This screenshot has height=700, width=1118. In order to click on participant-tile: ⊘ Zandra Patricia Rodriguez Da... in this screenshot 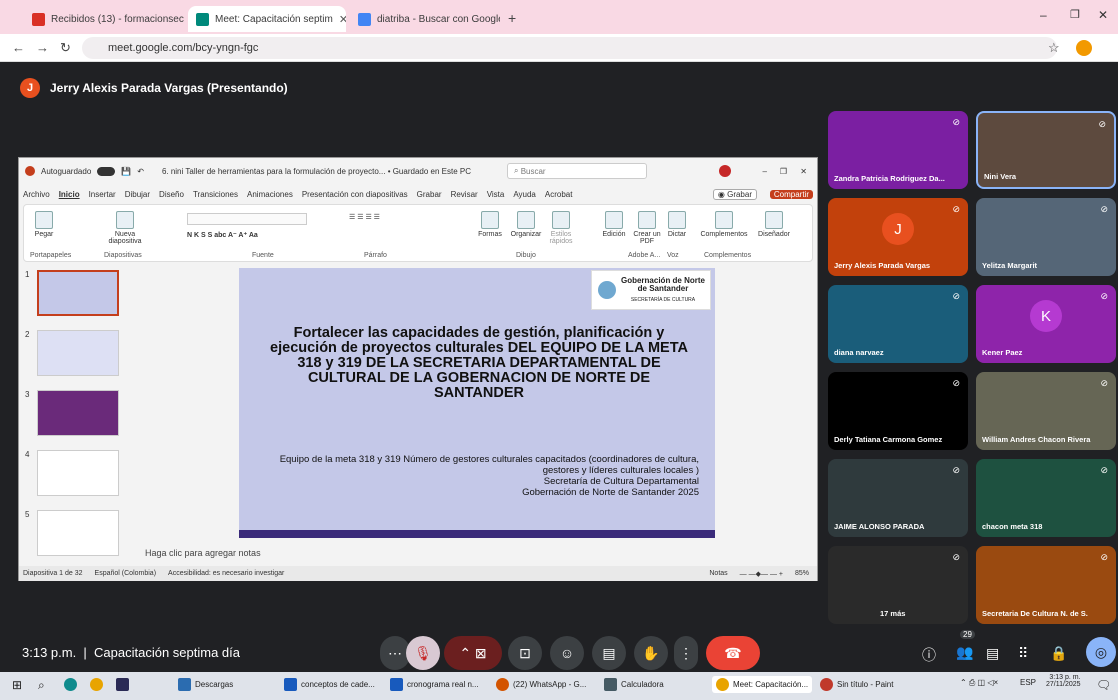, I will do `click(898, 150)`.